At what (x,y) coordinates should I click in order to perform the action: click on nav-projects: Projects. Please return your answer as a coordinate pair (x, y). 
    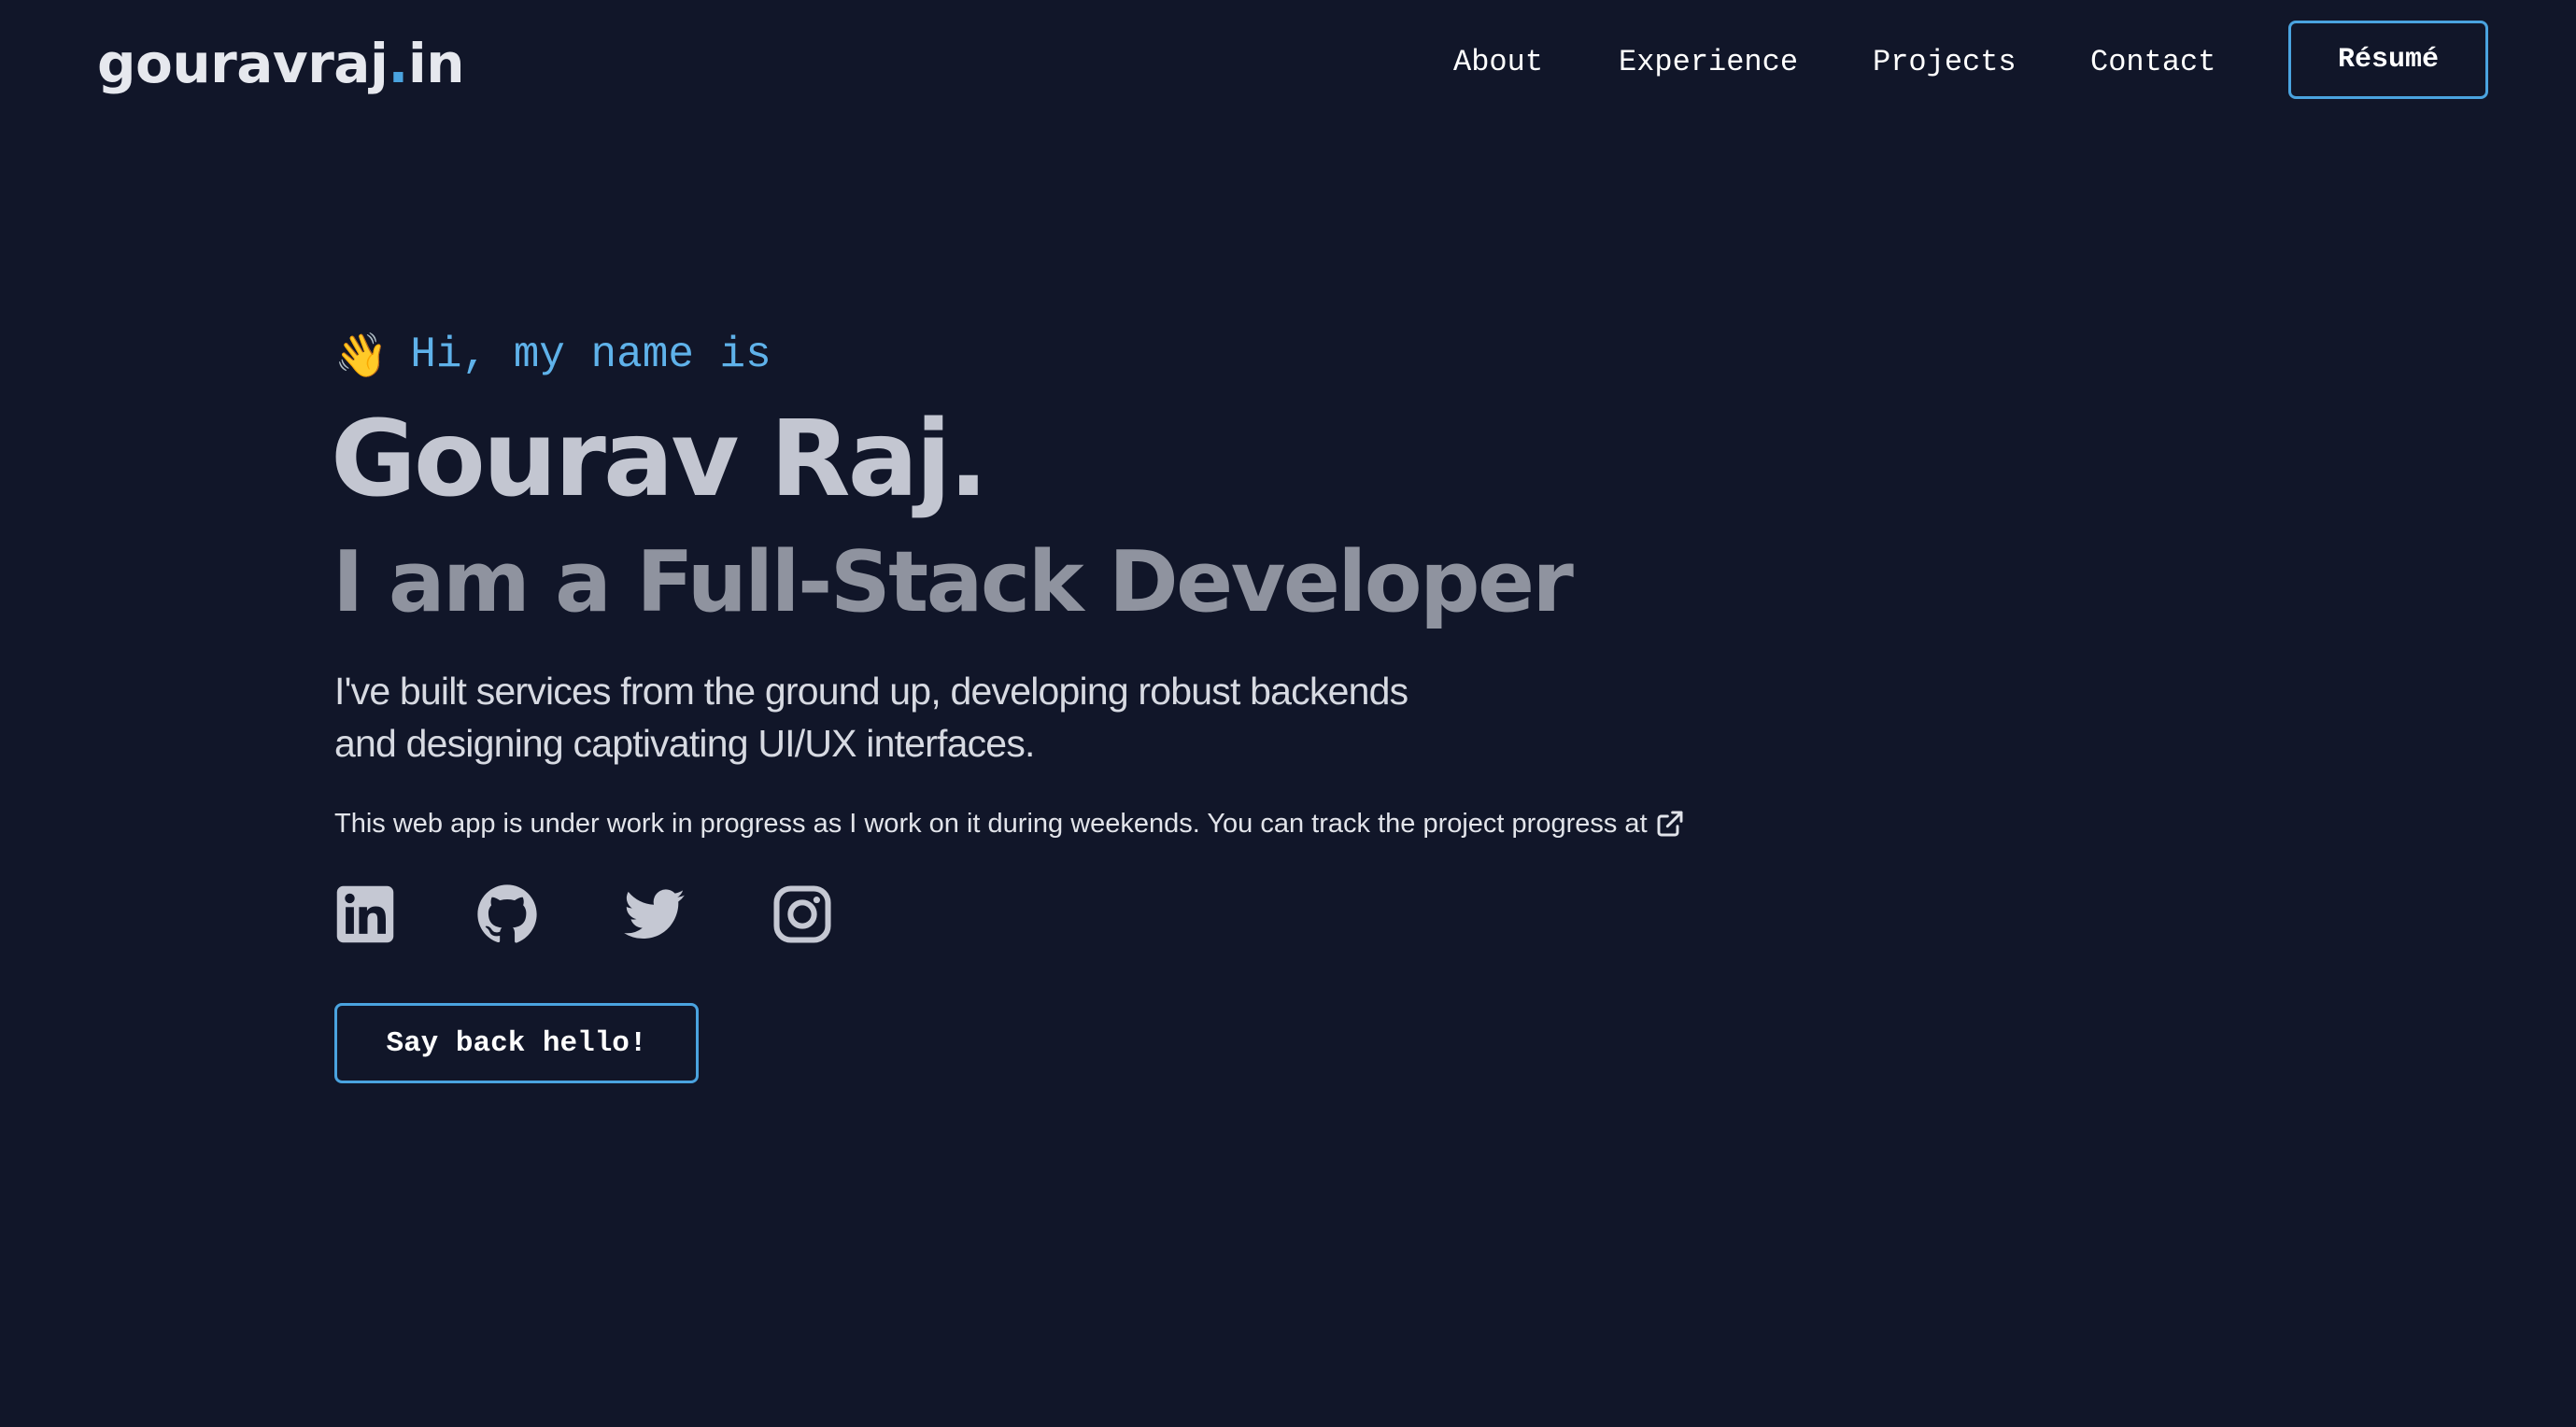
    Looking at the image, I should click on (1945, 63).